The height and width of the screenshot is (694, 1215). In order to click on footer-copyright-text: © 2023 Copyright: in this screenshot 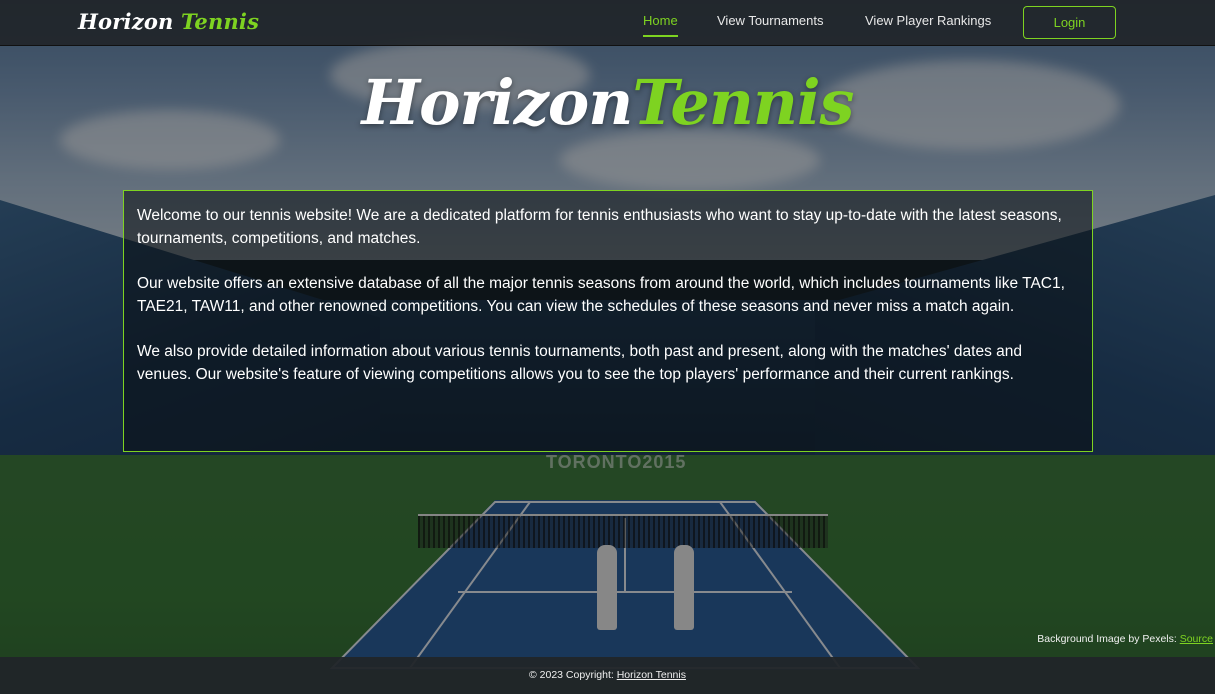, I will do `click(571, 675)`.